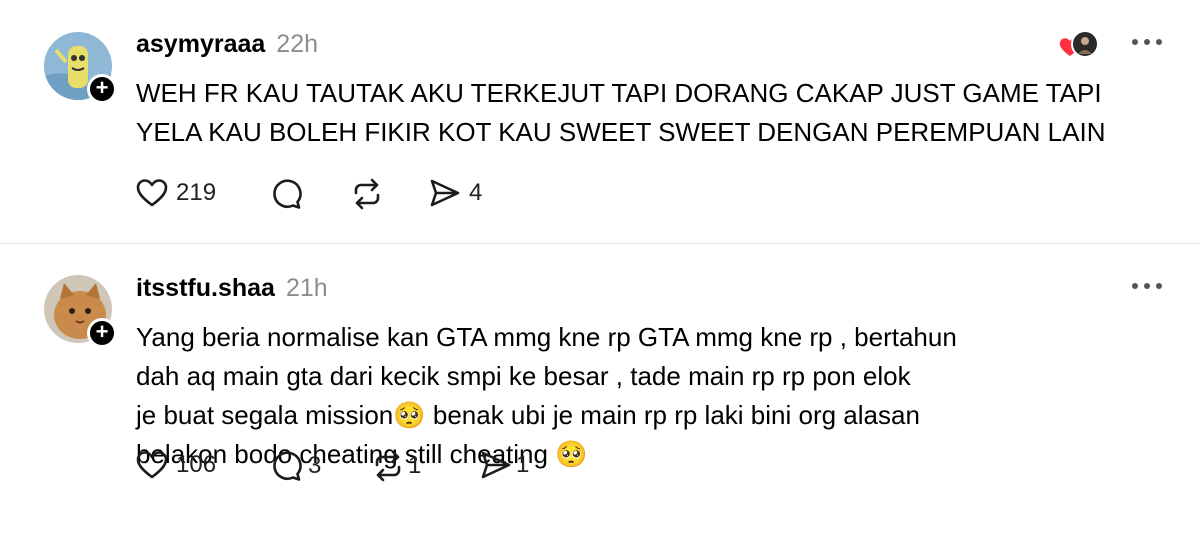 This screenshot has height=555, width=1200. I want to click on reply-button, so click(286, 194).